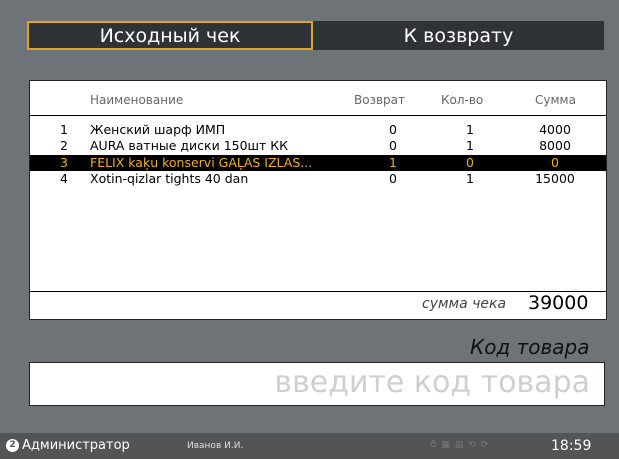 The height and width of the screenshot is (459, 619). Describe the element at coordinates (318, 179) in the screenshot. I see `table-row: 4 Xotin-qizlar tights 40 dan 0 1 15000` at that location.